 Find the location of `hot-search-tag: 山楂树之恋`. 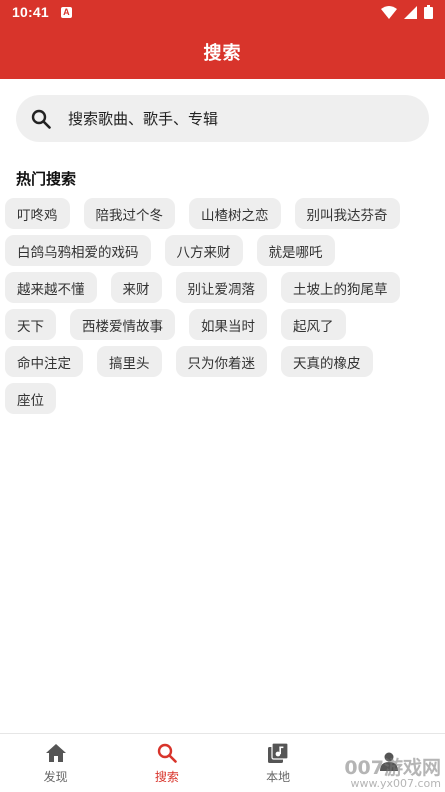

hot-search-tag: 山楂树之恋 is located at coordinates (235, 213).